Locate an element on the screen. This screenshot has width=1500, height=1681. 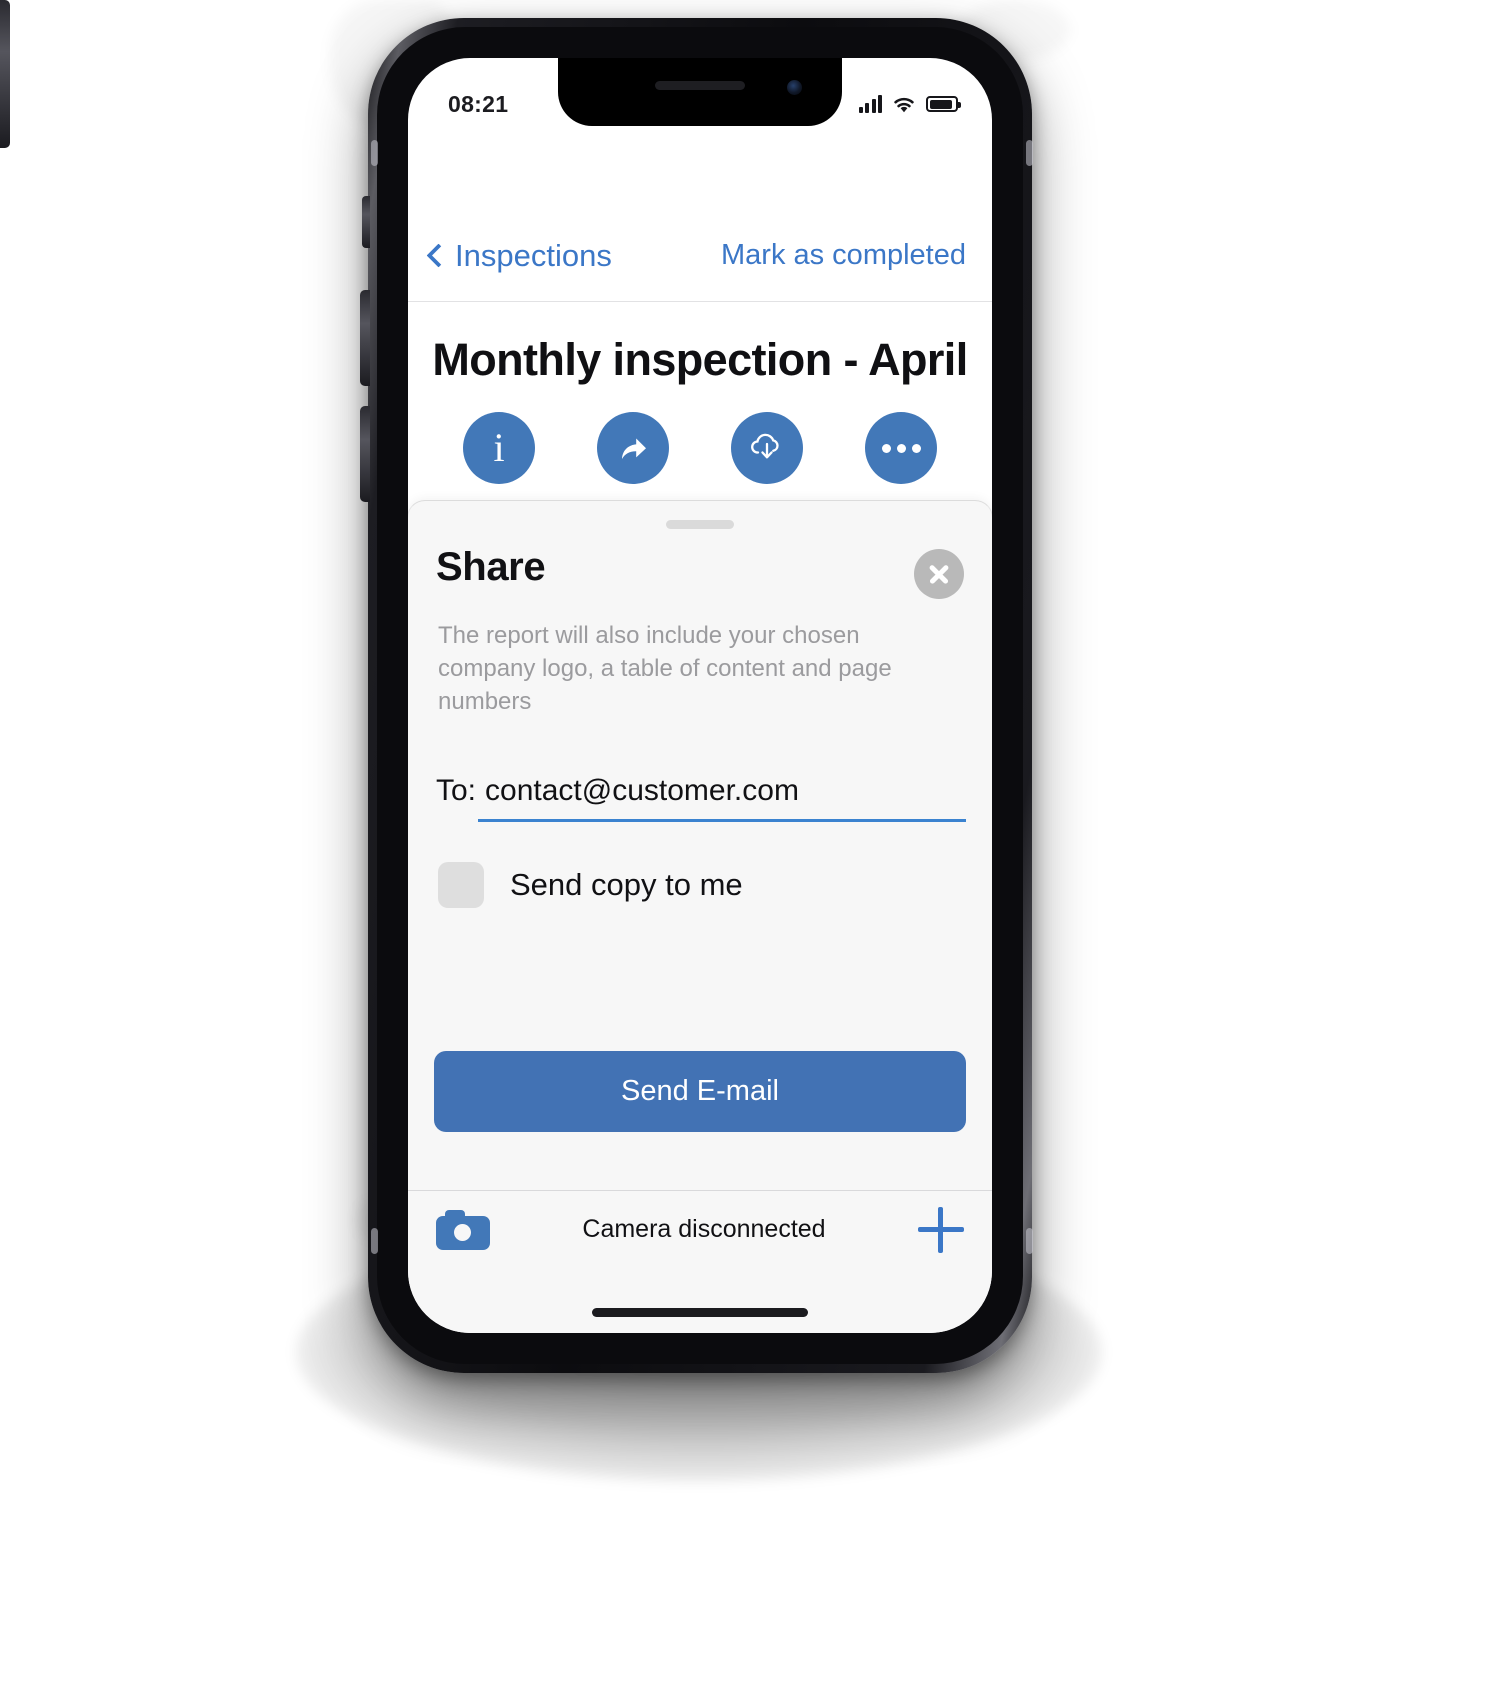
power-button is located at coordinates (5, 74).